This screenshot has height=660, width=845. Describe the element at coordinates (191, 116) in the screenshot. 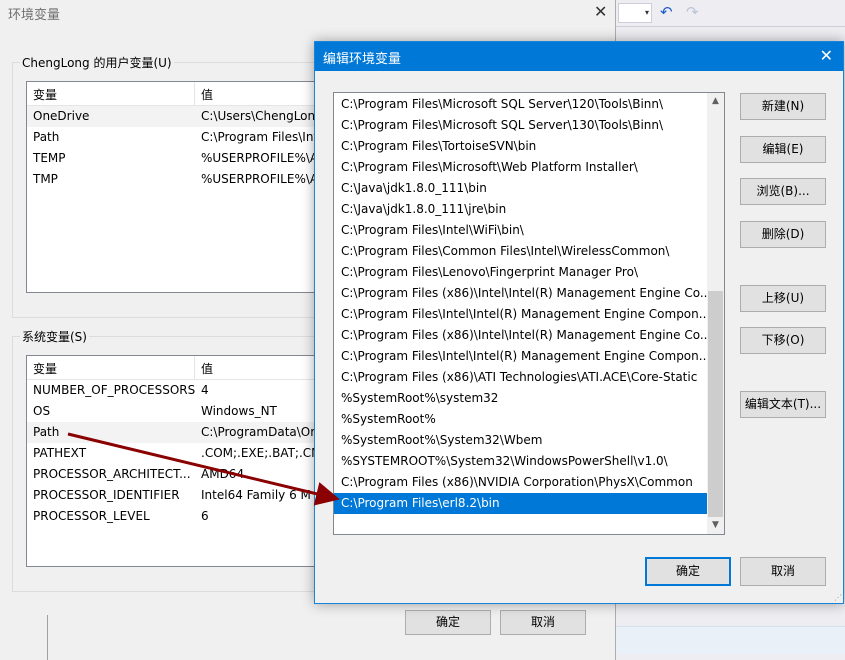

I see `table-row: OneDrive C:\Users\ChengLon` at that location.